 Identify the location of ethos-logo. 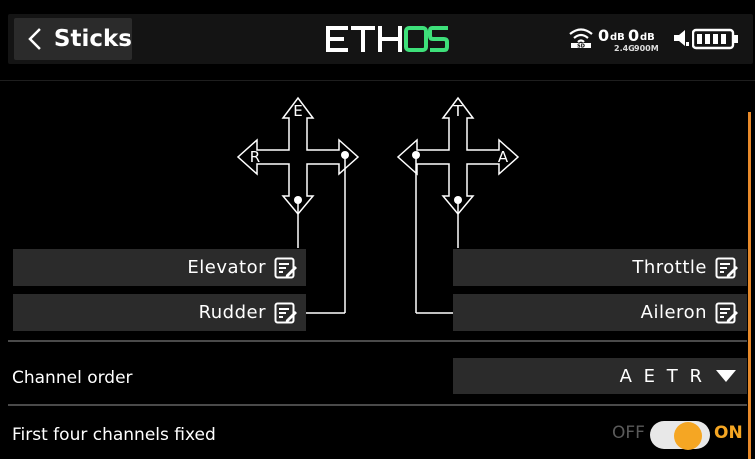
(387, 39).